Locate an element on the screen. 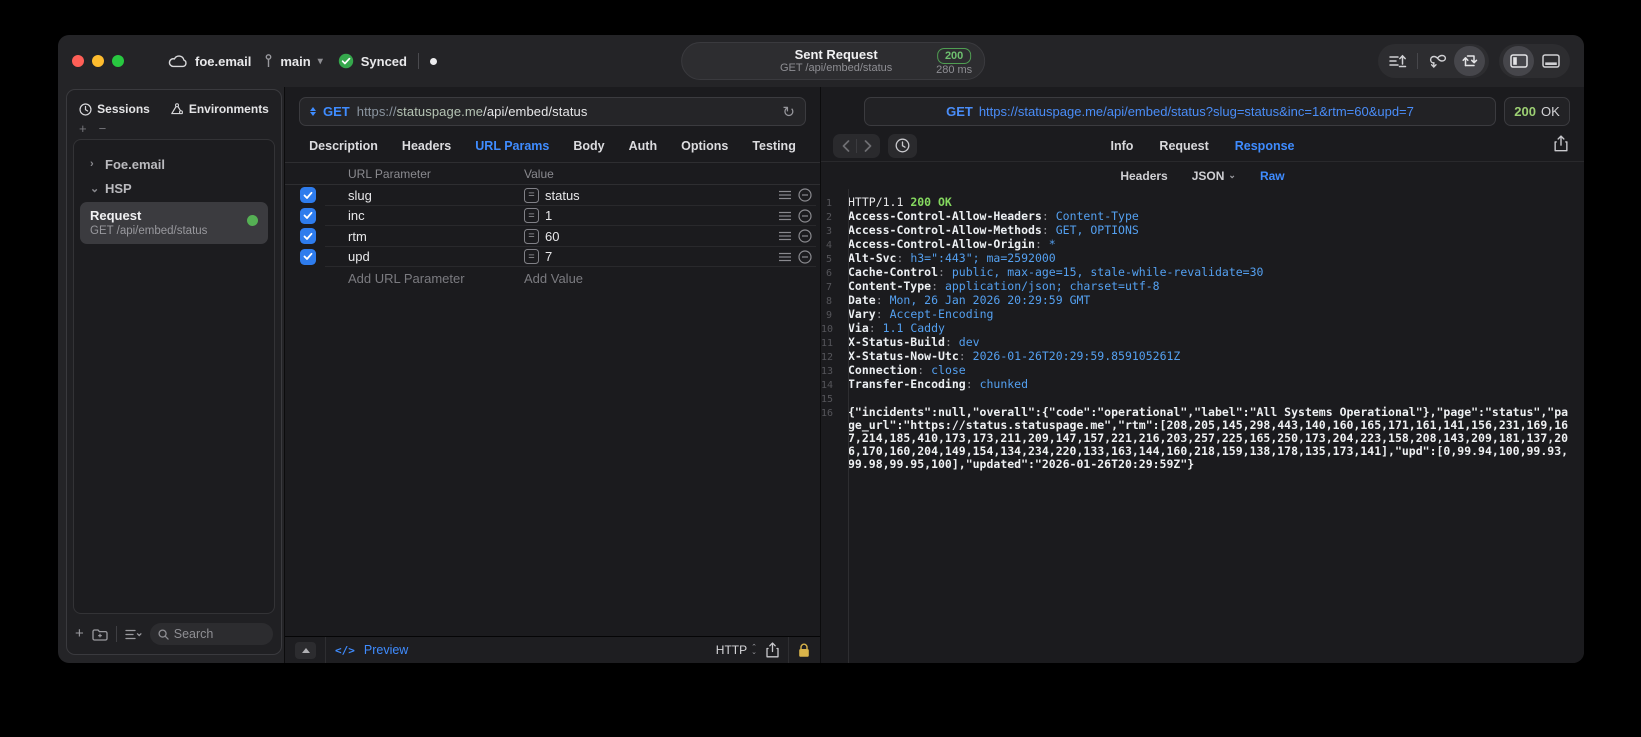  sidebar-tab-environments: Environments is located at coordinates (219, 109).